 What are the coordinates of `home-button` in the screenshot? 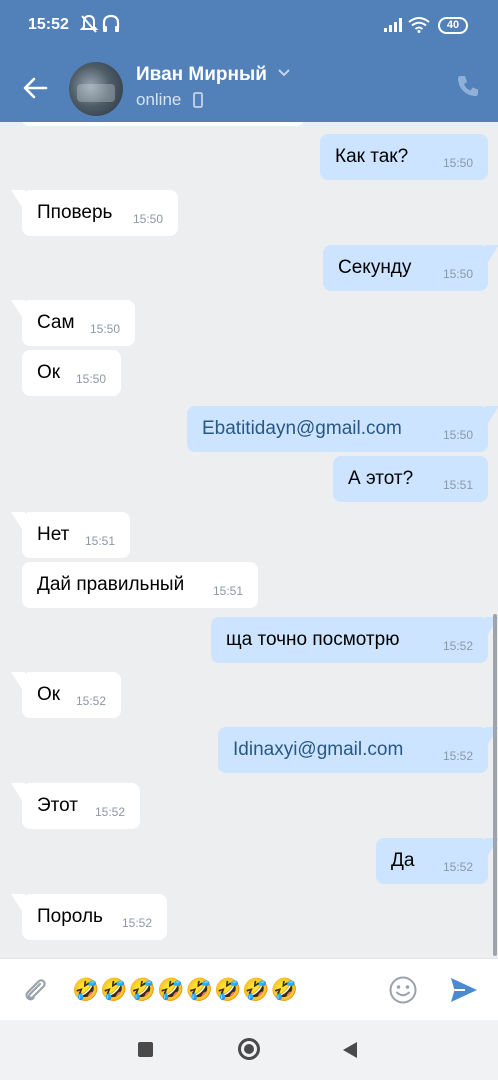 It's located at (249, 1049).